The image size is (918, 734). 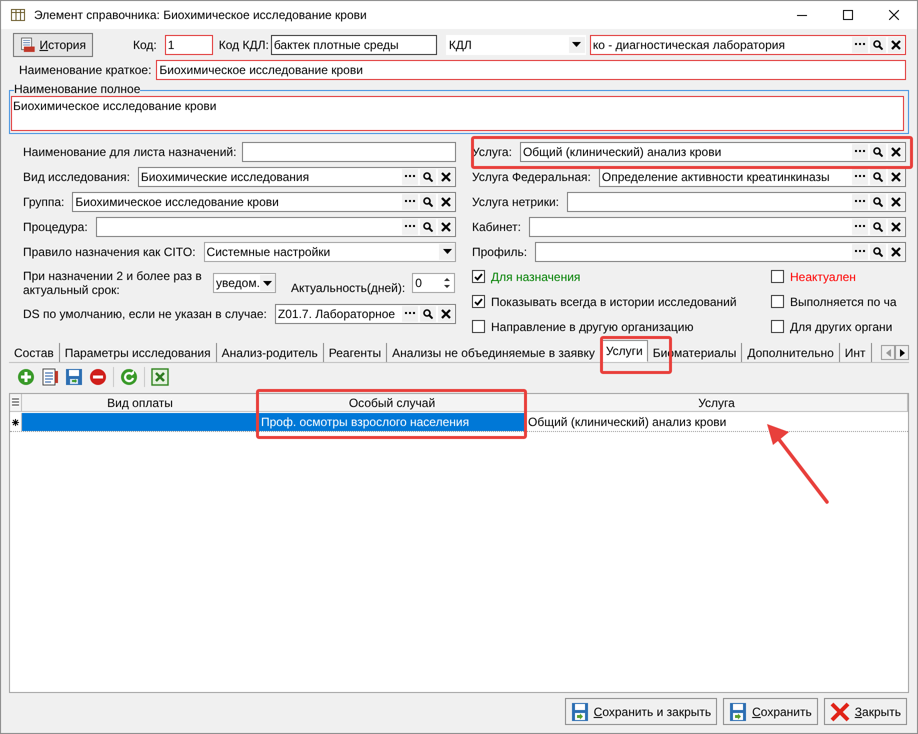 What do you see at coordinates (297, 176) in the screenshot?
I see `lookup-field: Биохимические исследования` at bounding box center [297, 176].